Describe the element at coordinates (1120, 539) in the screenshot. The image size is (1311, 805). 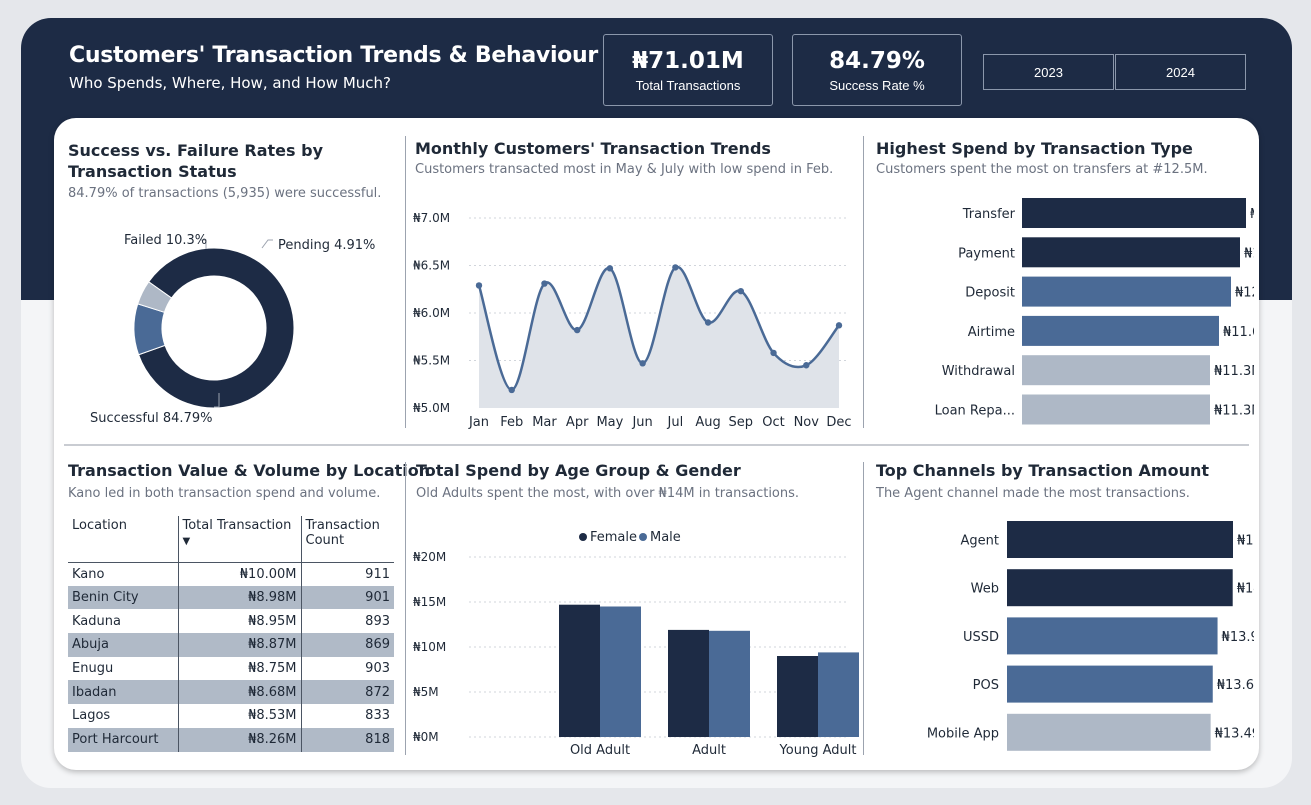
I see `bar-agent` at that location.